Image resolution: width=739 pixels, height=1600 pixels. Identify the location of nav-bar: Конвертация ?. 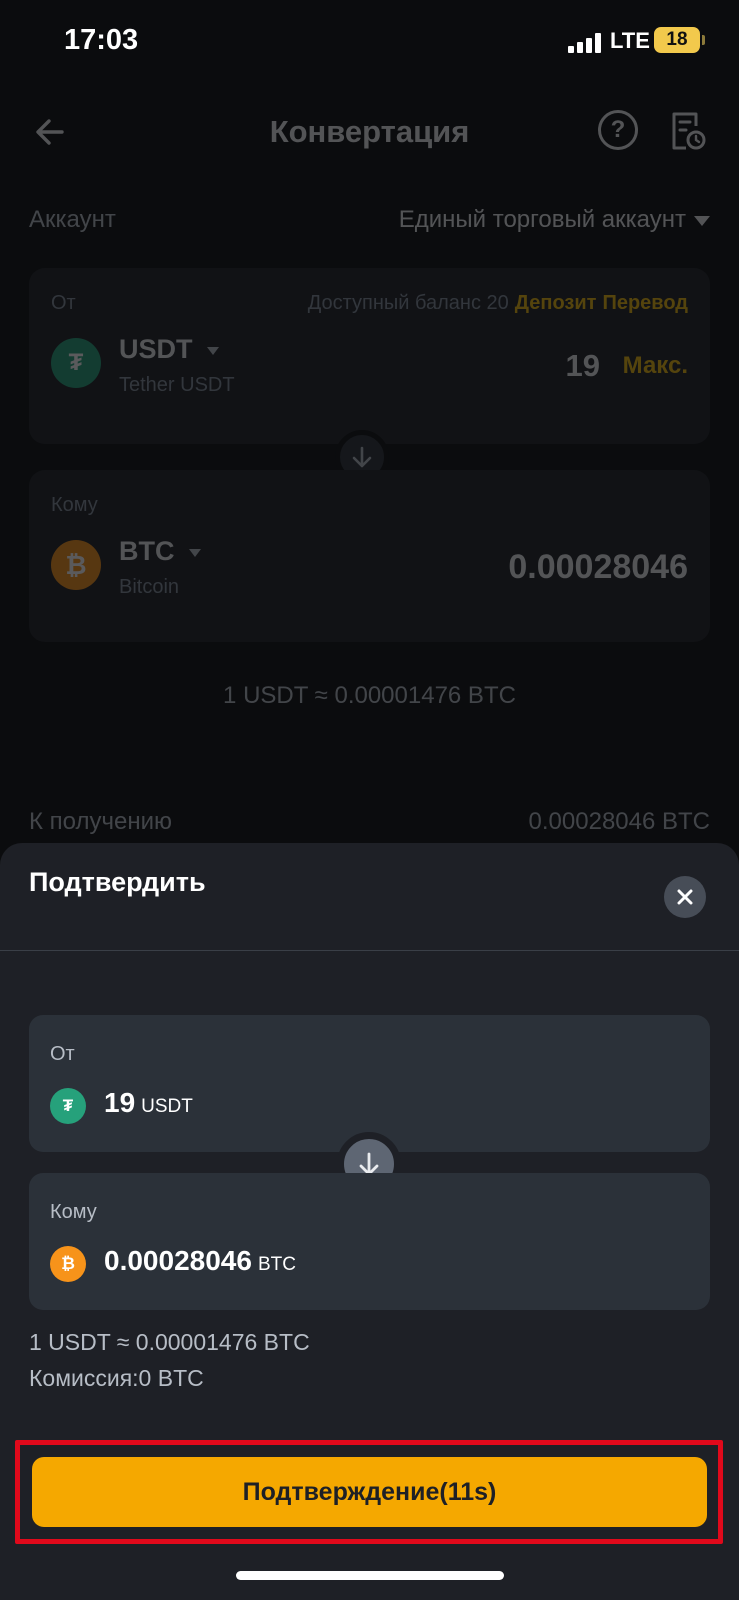
(369, 135).